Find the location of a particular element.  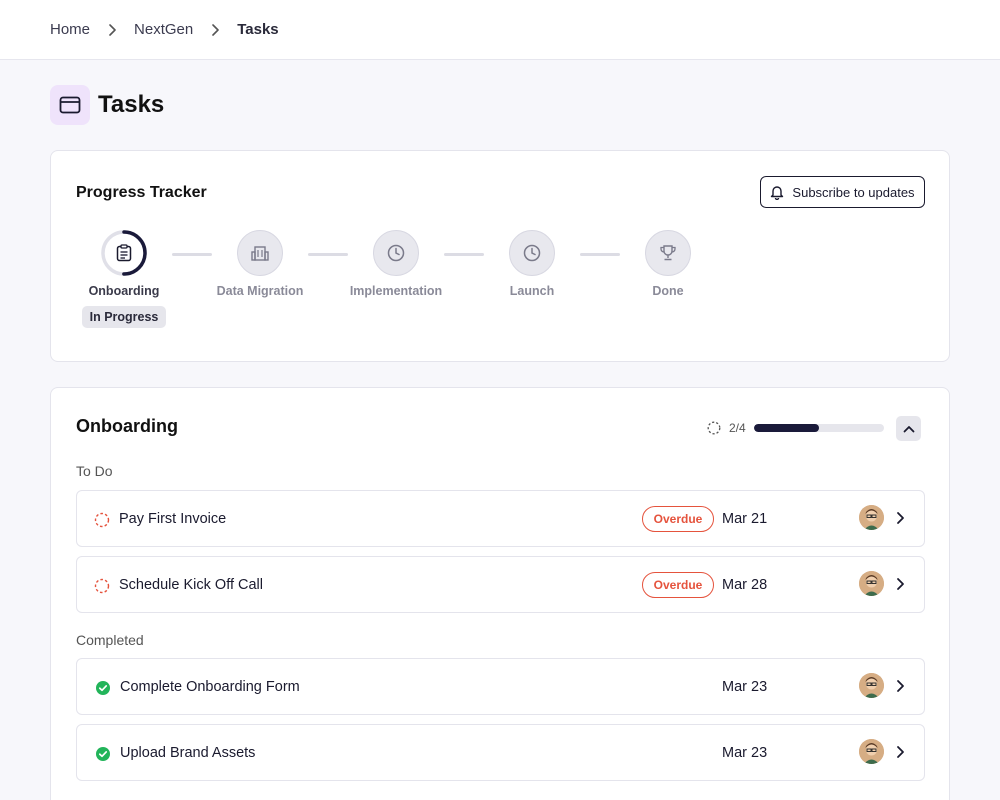

step-data-migration: Data Migration is located at coordinates (260, 264).